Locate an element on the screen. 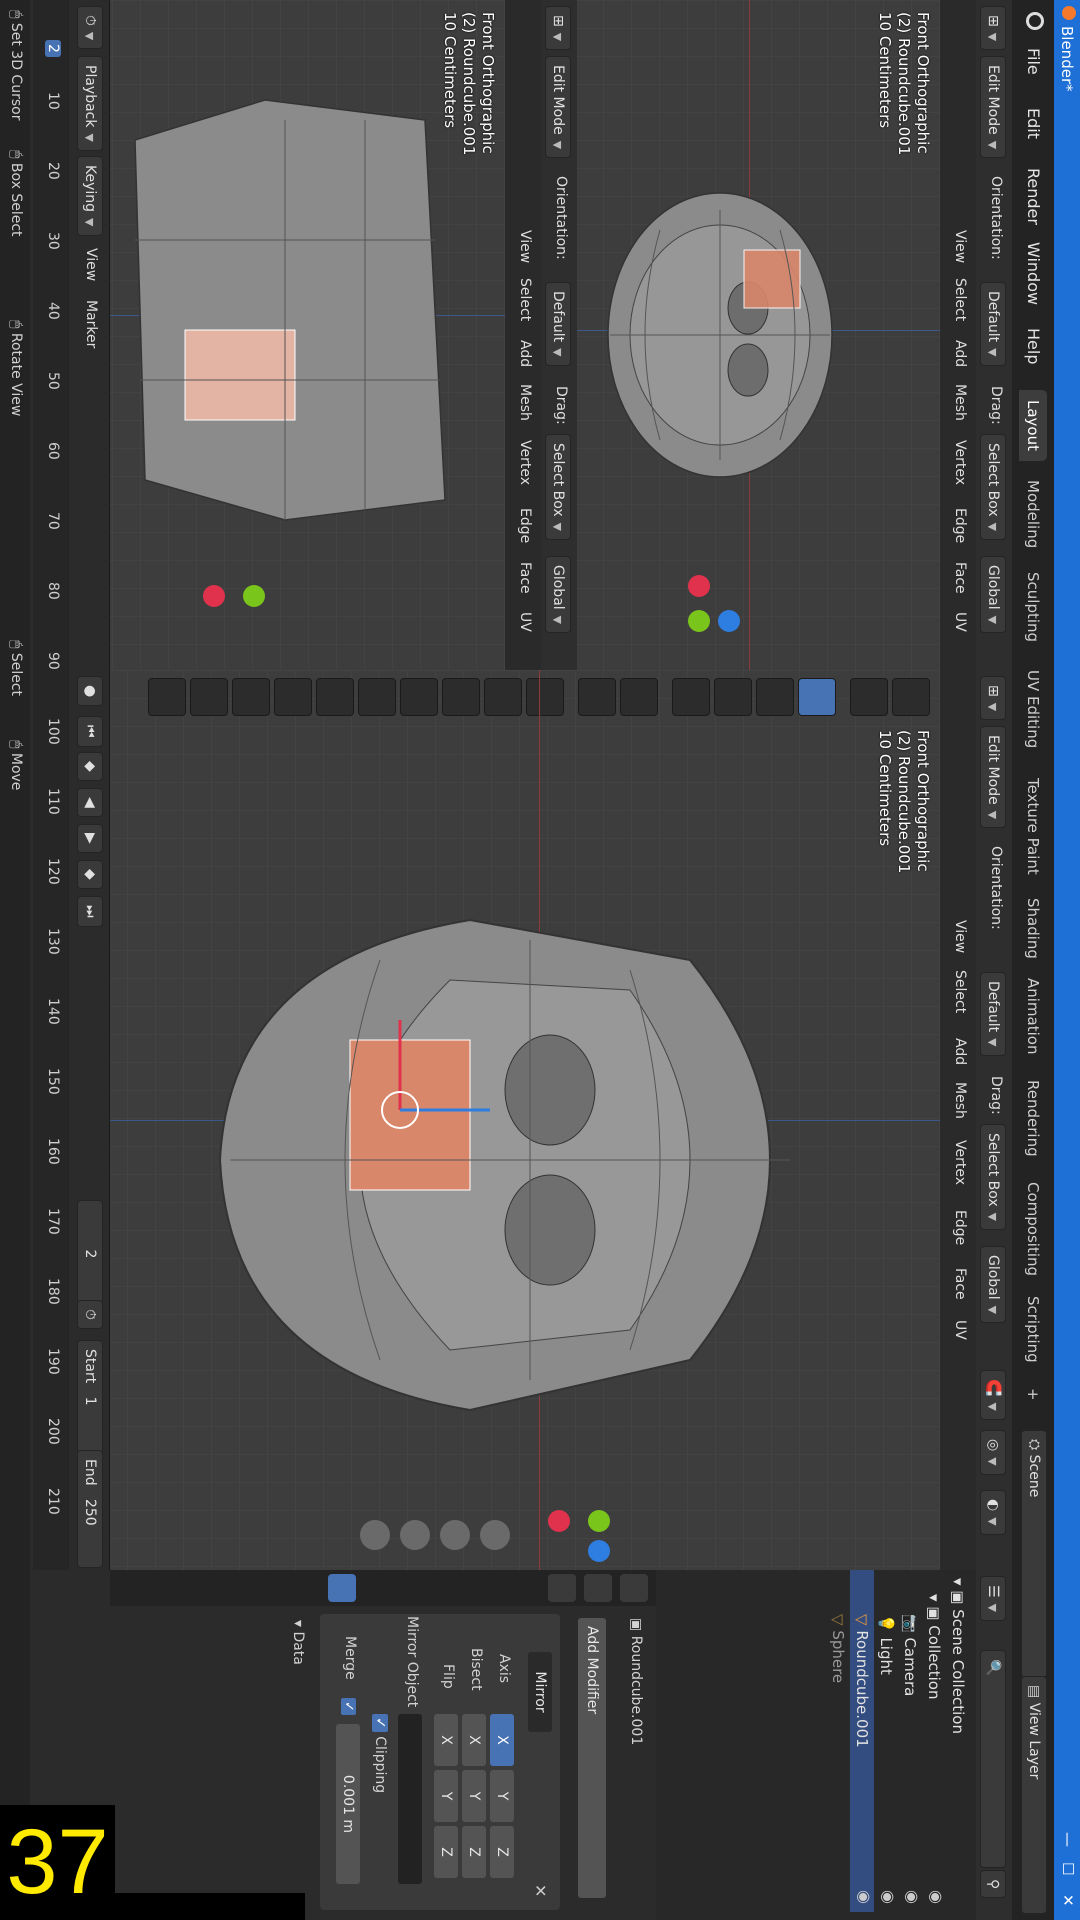 The image size is (1080, 1920). data-section-header: ▾ Data is located at coordinates (298, 1642).